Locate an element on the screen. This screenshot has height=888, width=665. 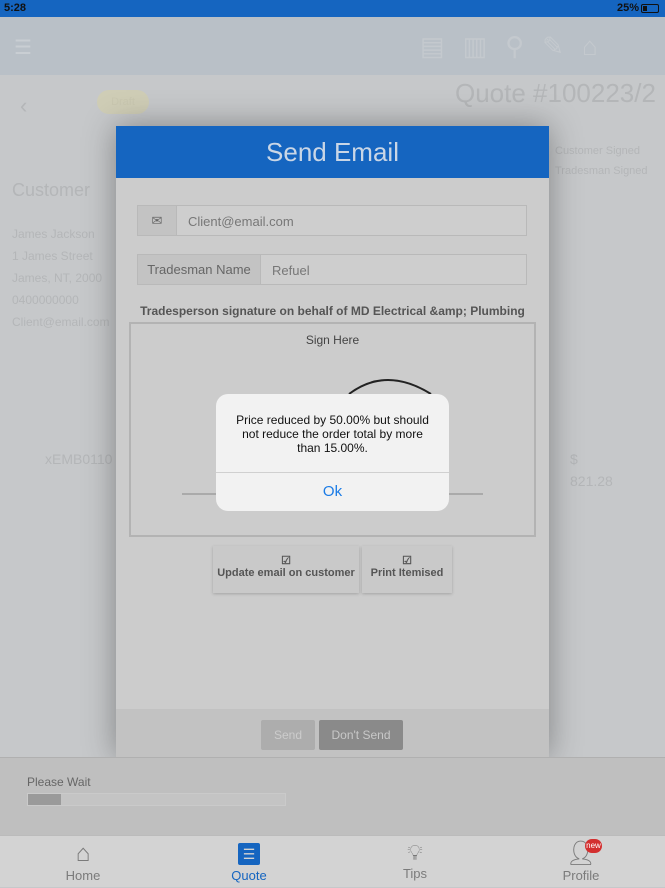
app-header: ☰ ▤▥⚲✎⌂ is located at coordinates (332, 46).